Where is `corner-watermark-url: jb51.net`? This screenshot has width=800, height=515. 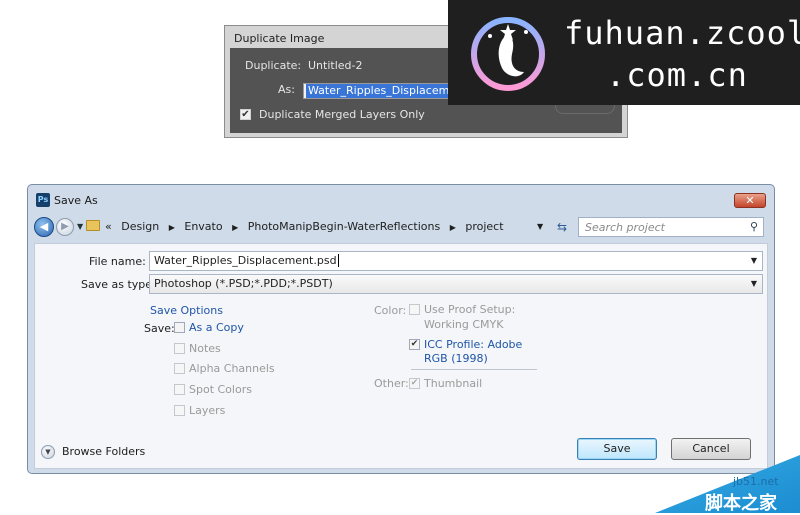
corner-watermark-url: jb51.net is located at coordinates (756, 481).